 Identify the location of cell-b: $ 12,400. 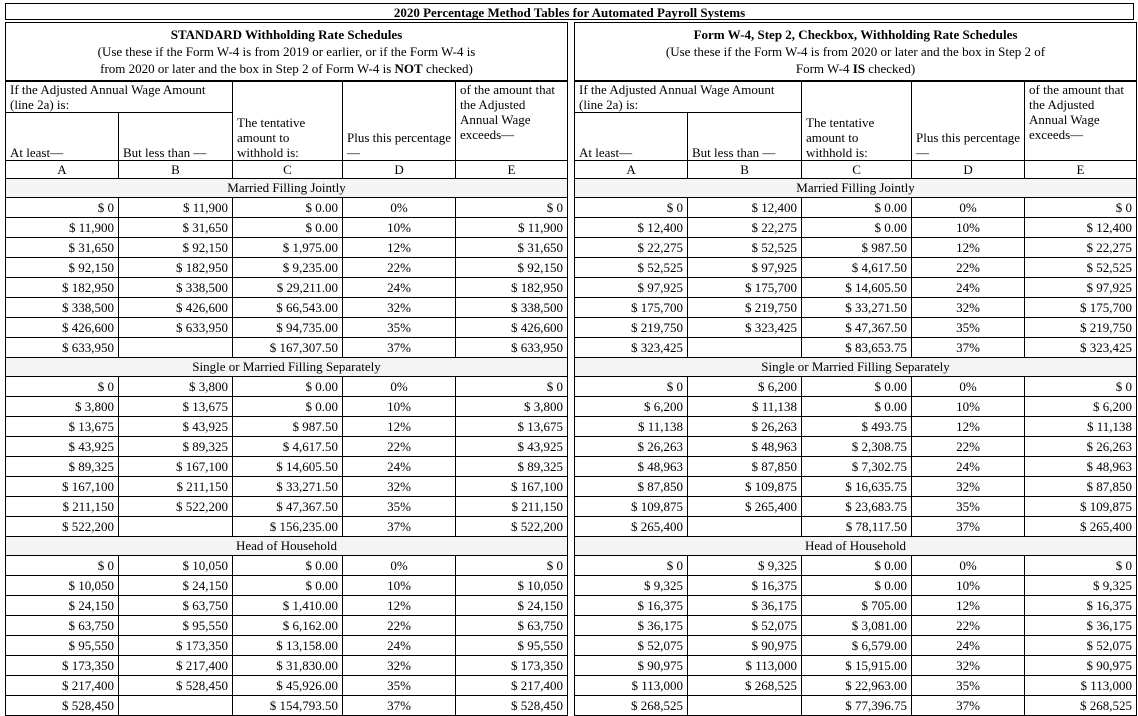
(745, 207).